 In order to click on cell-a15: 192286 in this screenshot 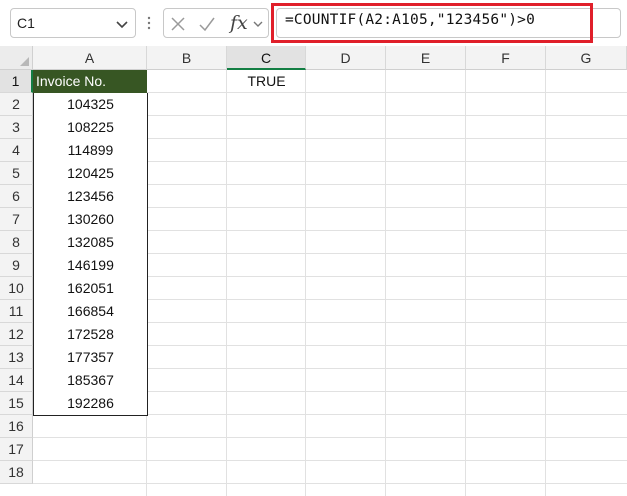, I will do `click(90, 404)`.